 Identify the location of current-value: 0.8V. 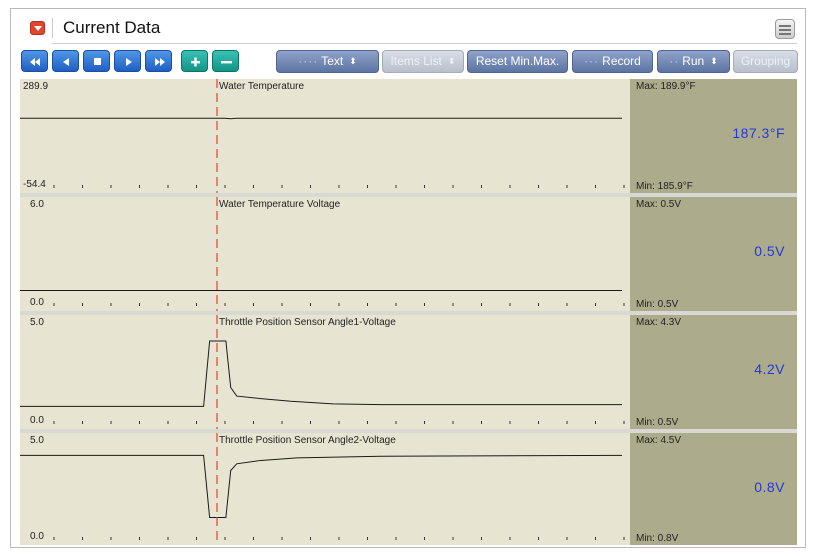
(769, 487).